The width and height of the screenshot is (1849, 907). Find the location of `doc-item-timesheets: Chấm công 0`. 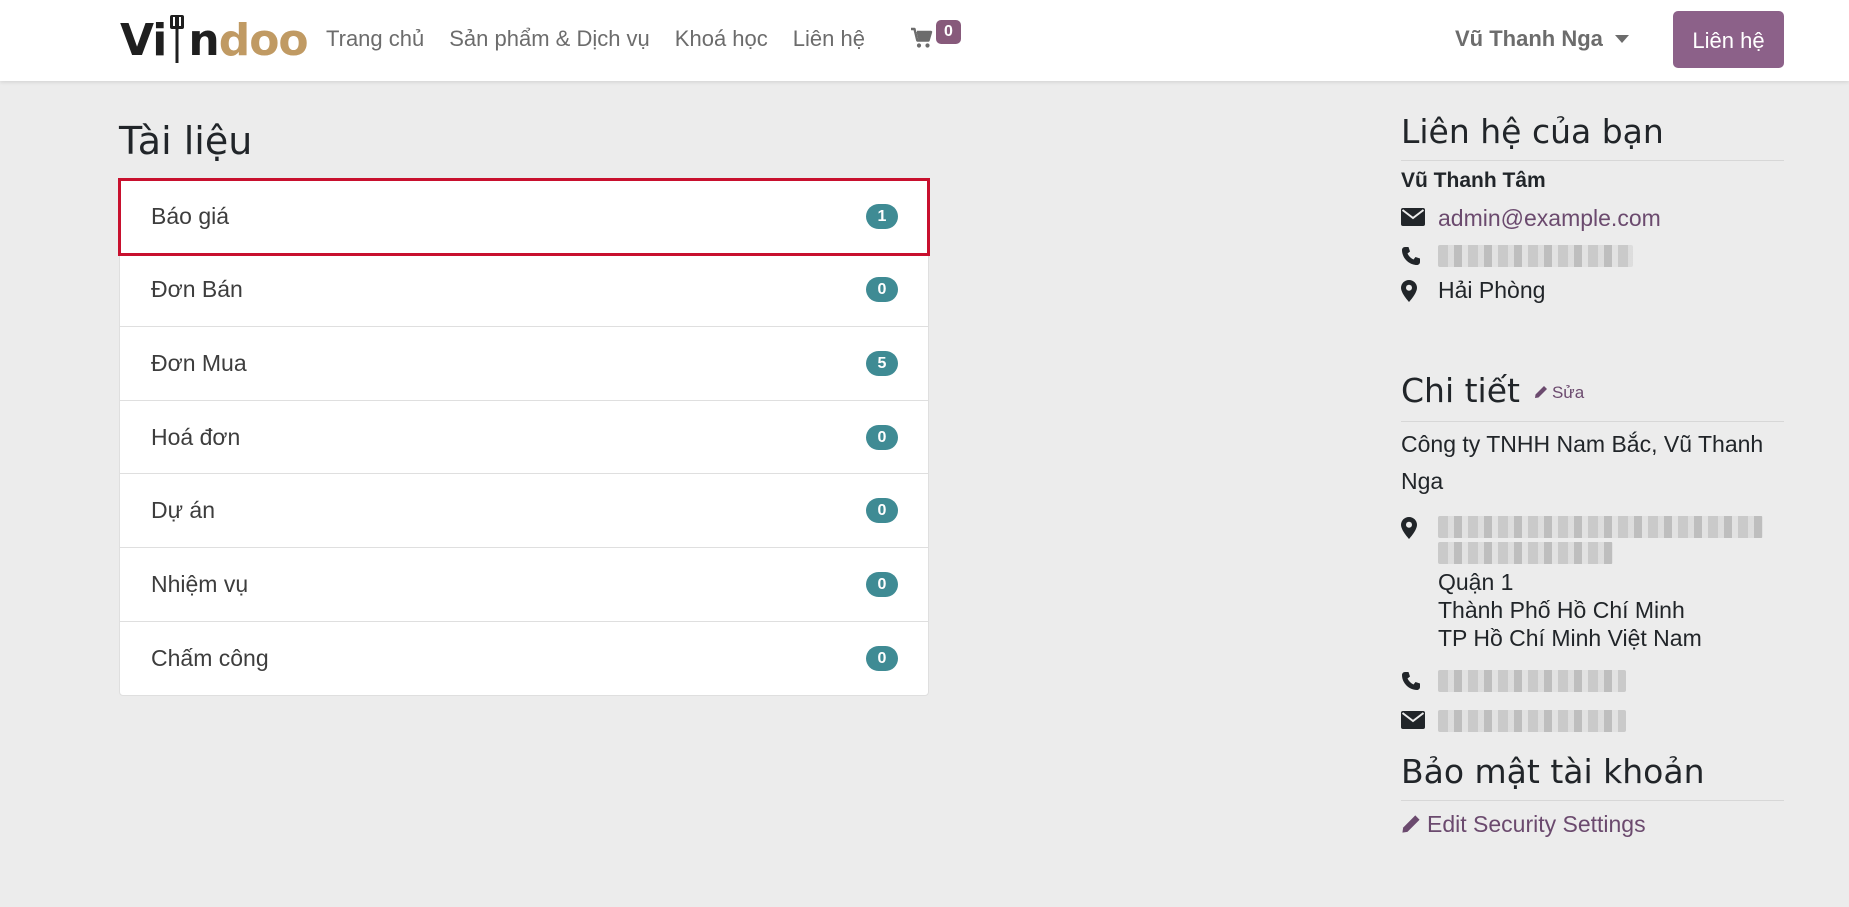

doc-item-timesheets: Chấm công 0 is located at coordinates (524, 659).